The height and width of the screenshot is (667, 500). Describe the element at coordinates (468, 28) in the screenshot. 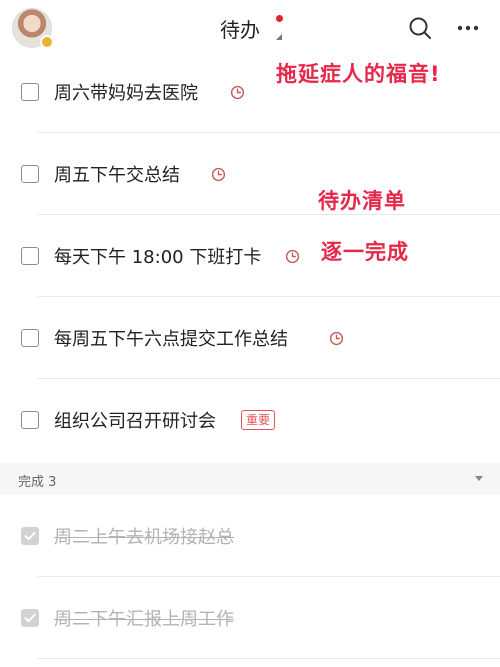

I see `more-icon` at that location.